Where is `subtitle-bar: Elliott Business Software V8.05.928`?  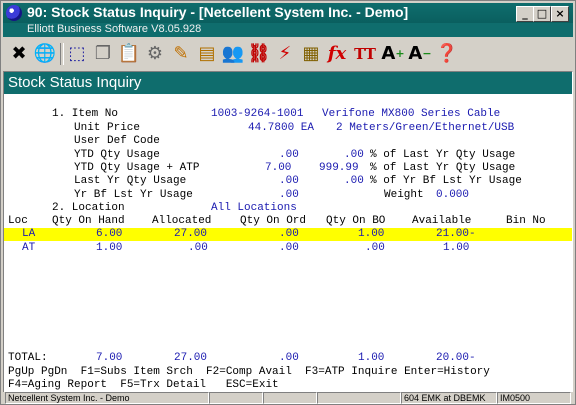 subtitle-bar: Elliott Business Software V8.05.928 is located at coordinates (288, 30).